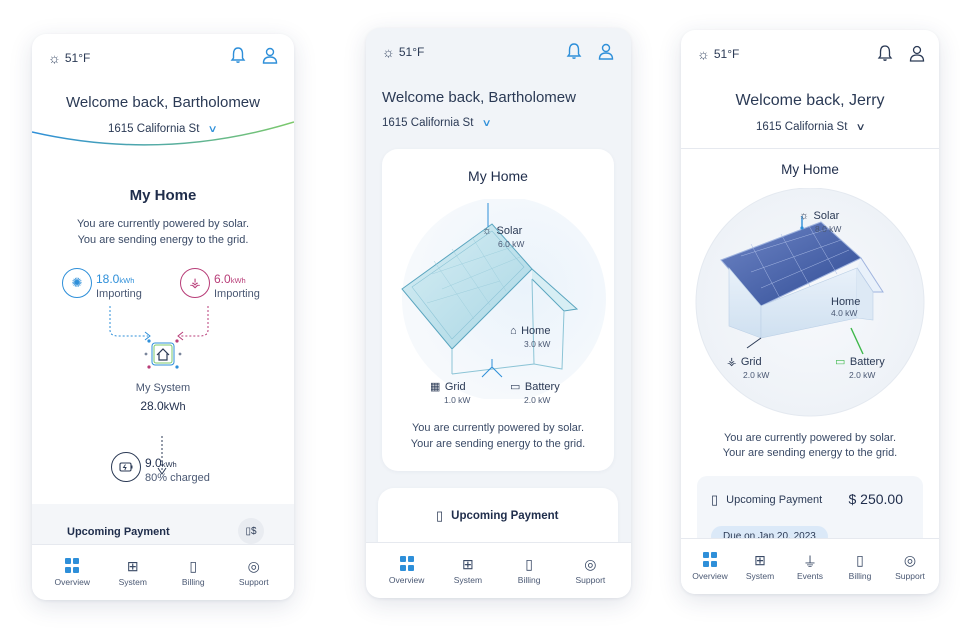  What do you see at coordinates (163, 133) in the screenshot?
I see `header-wave` at bounding box center [163, 133].